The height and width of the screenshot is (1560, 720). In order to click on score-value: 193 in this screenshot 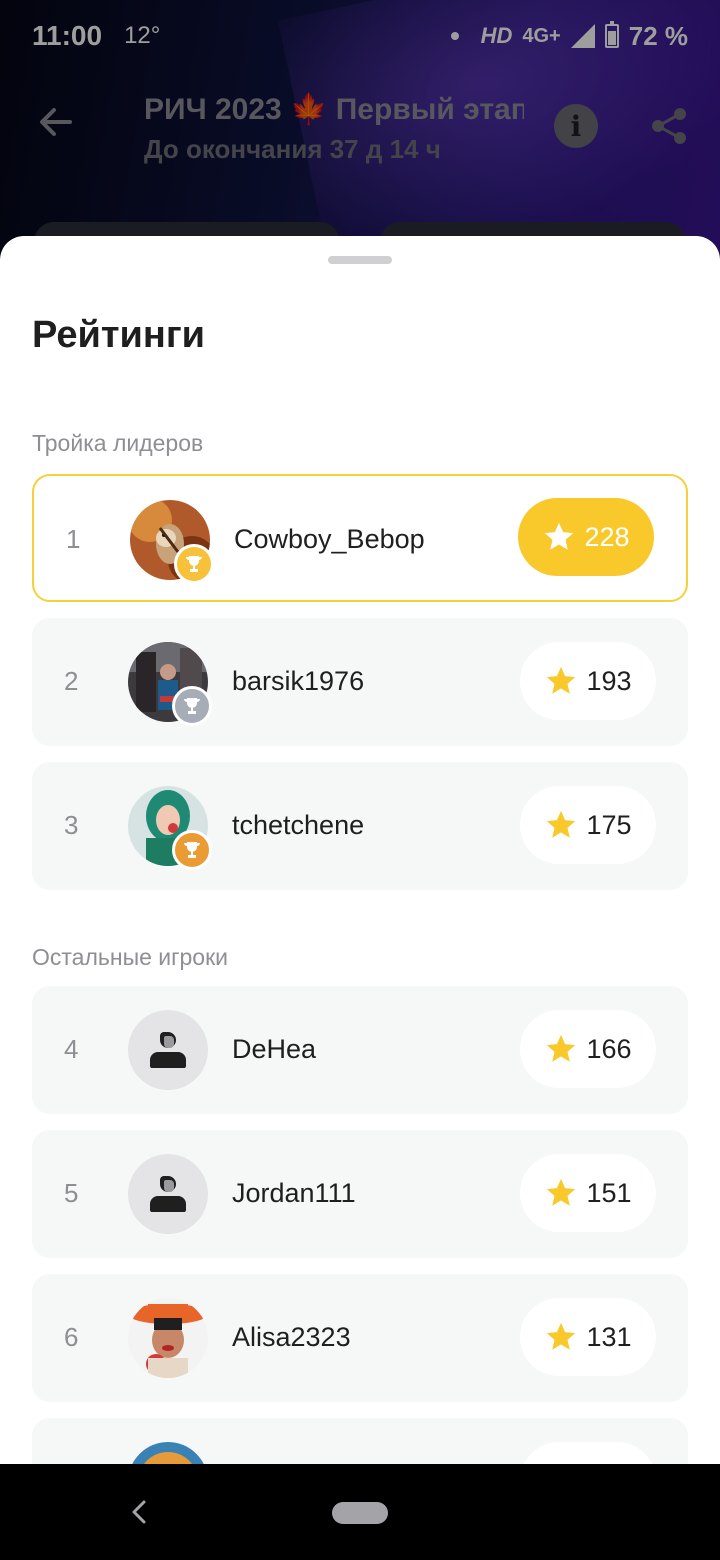, I will do `click(609, 680)`.